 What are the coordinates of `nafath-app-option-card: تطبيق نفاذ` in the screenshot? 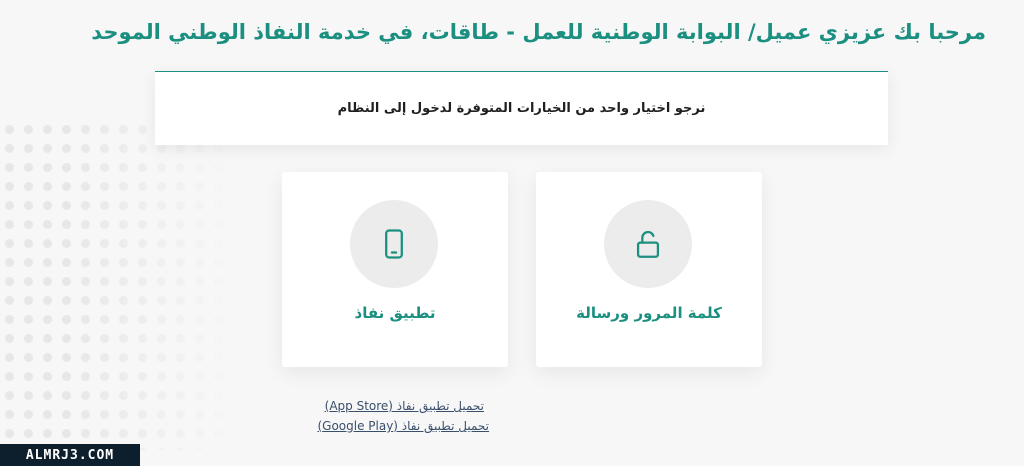 It's located at (395, 269).